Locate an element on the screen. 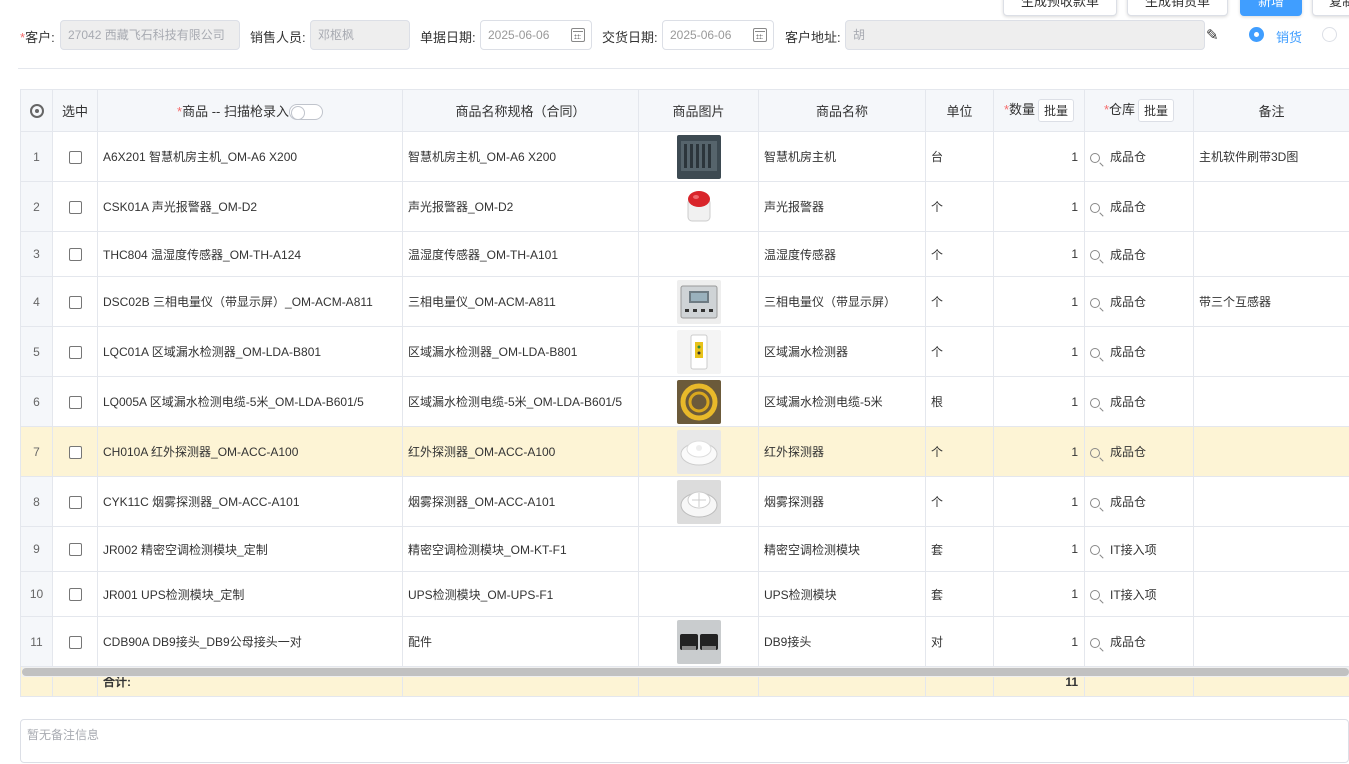 The width and height of the screenshot is (1349, 764). product-cell: JR001 UPS检测模块_定制 is located at coordinates (250, 594).